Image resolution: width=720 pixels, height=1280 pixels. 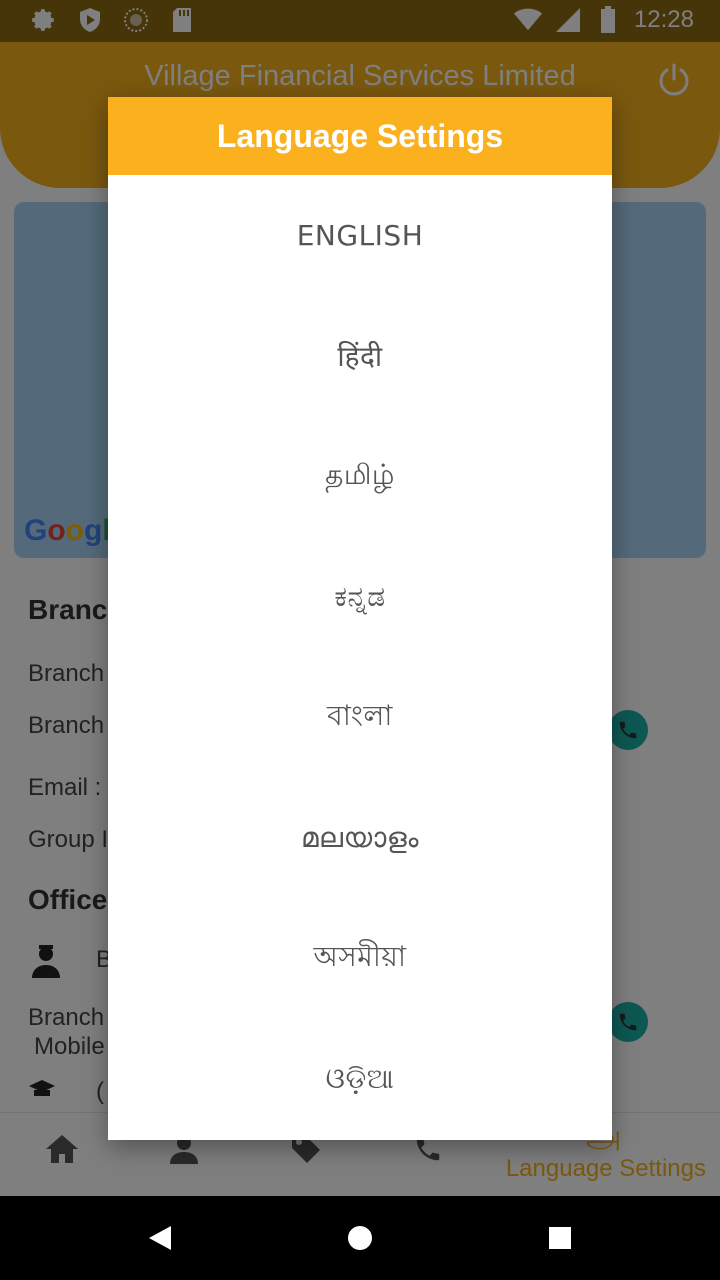 What do you see at coordinates (160, 1238) in the screenshot?
I see `back-icon` at bounding box center [160, 1238].